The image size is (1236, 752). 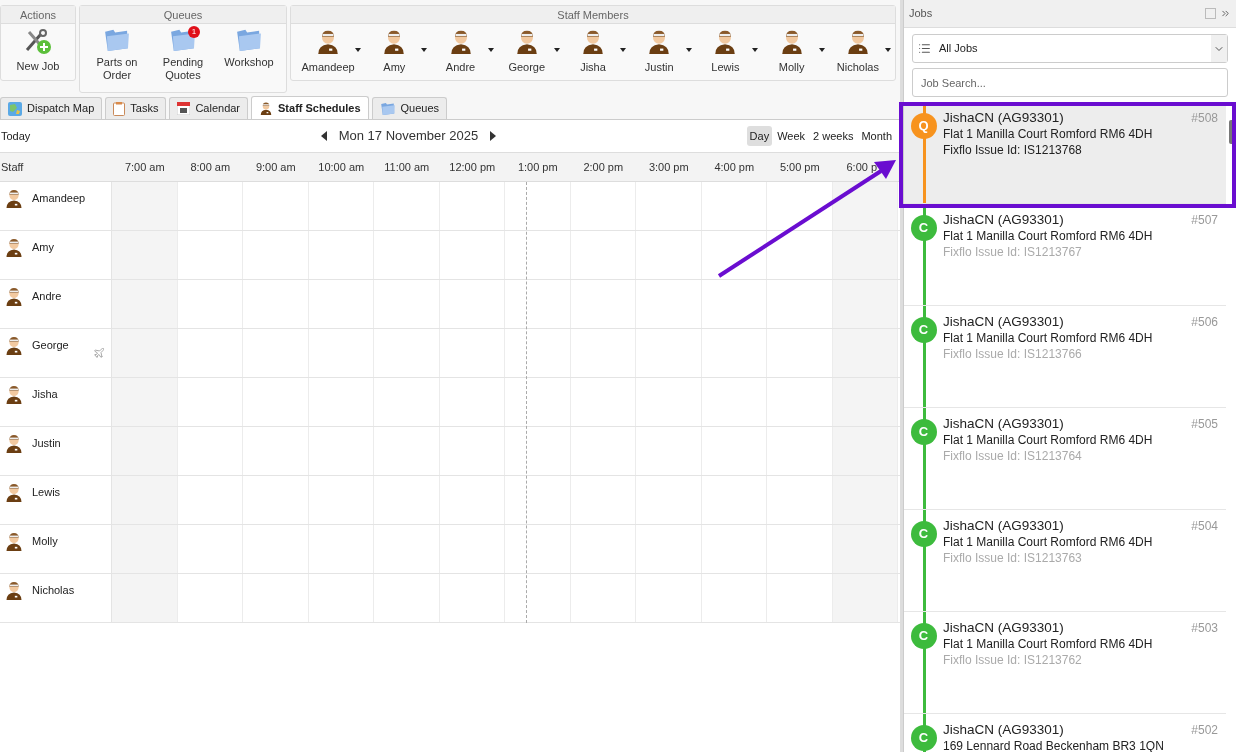 I want to click on today-button: Today, so click(x=16, y=136).